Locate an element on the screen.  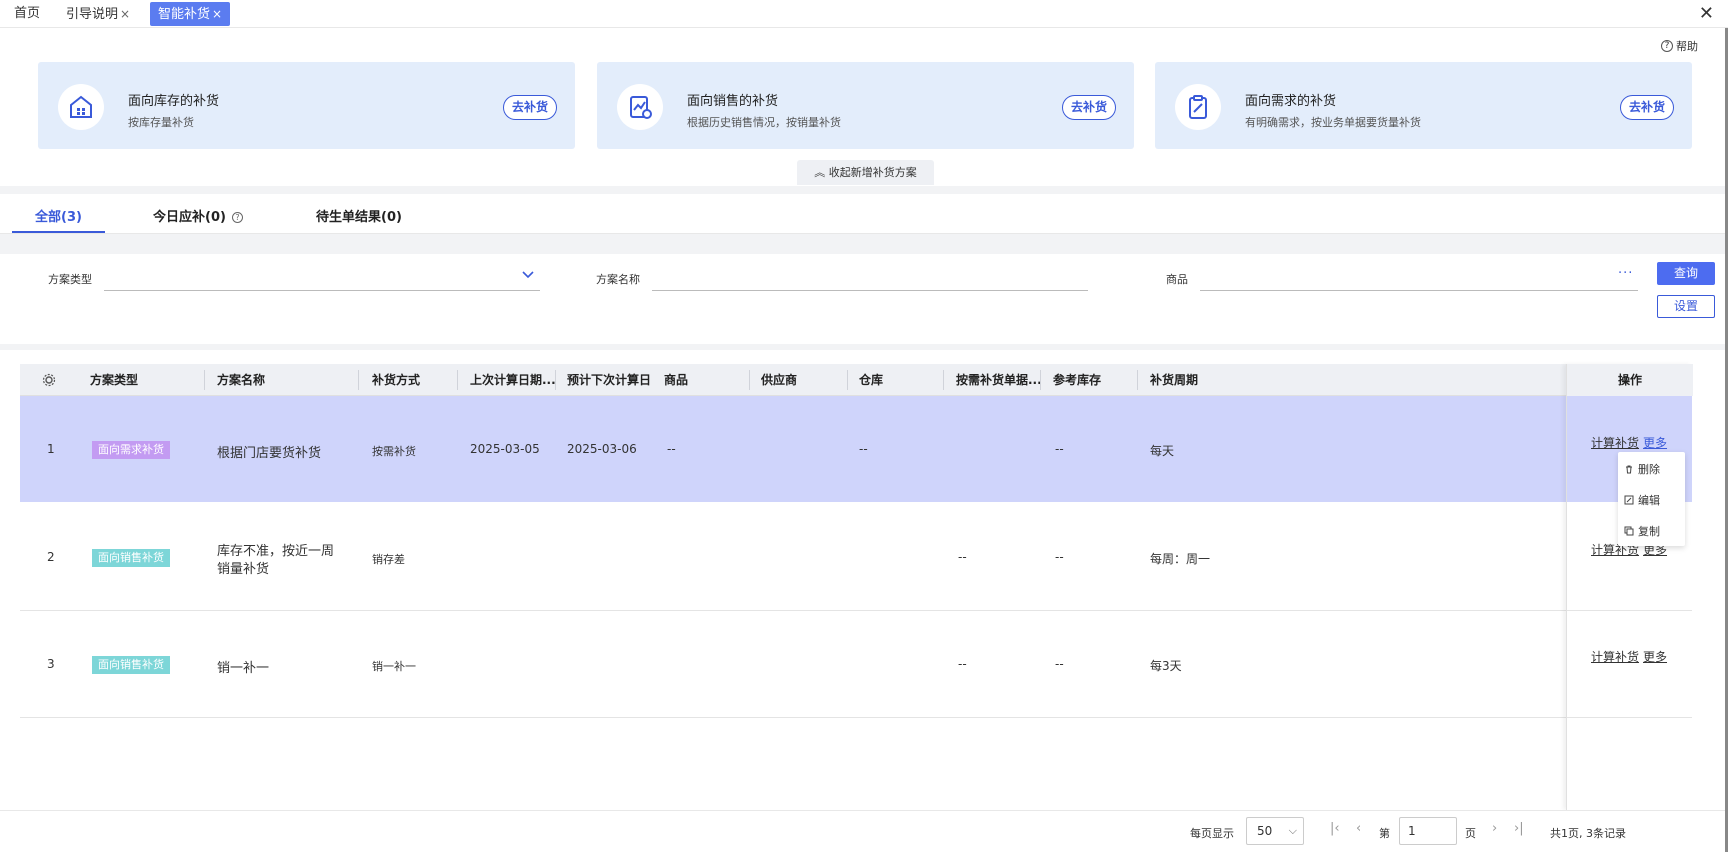
col-header-name: 方案名称 is located at coordinates (241, 380).